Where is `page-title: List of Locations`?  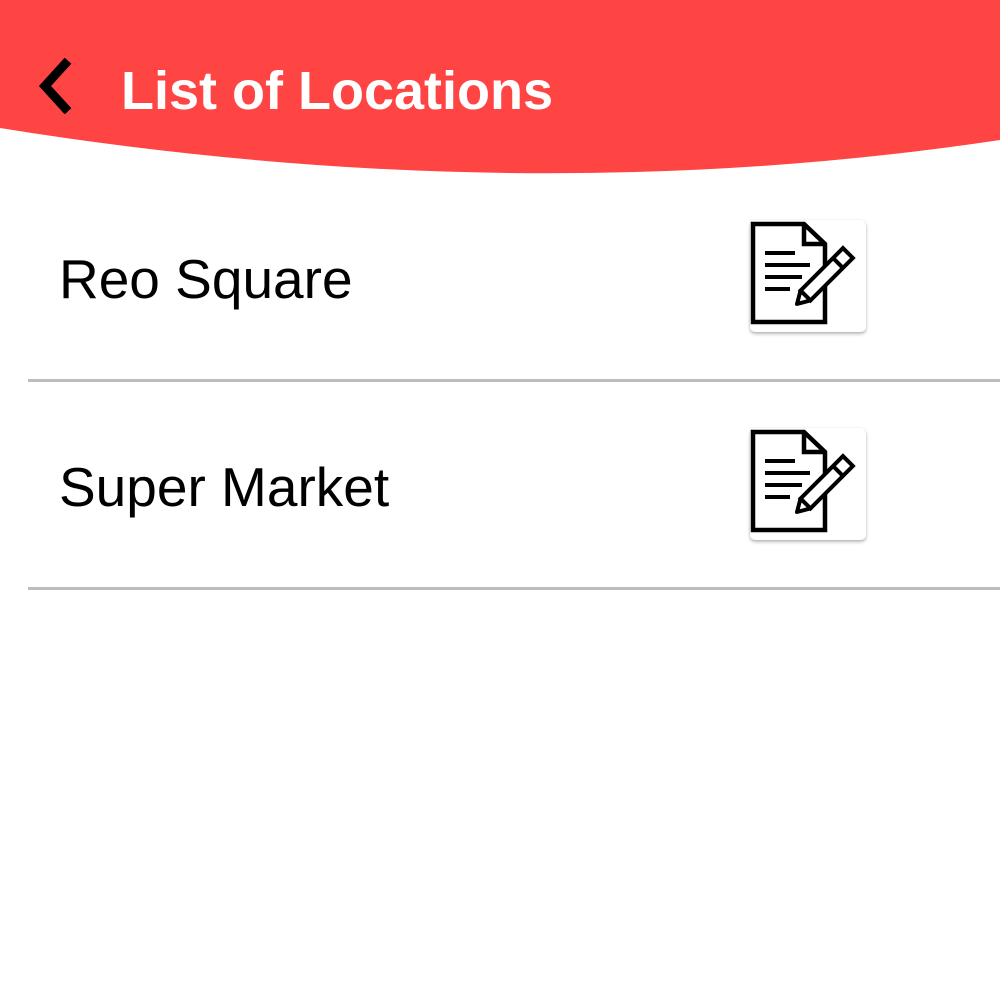
page-title: List of Locations is located at coordinates (337, 91).